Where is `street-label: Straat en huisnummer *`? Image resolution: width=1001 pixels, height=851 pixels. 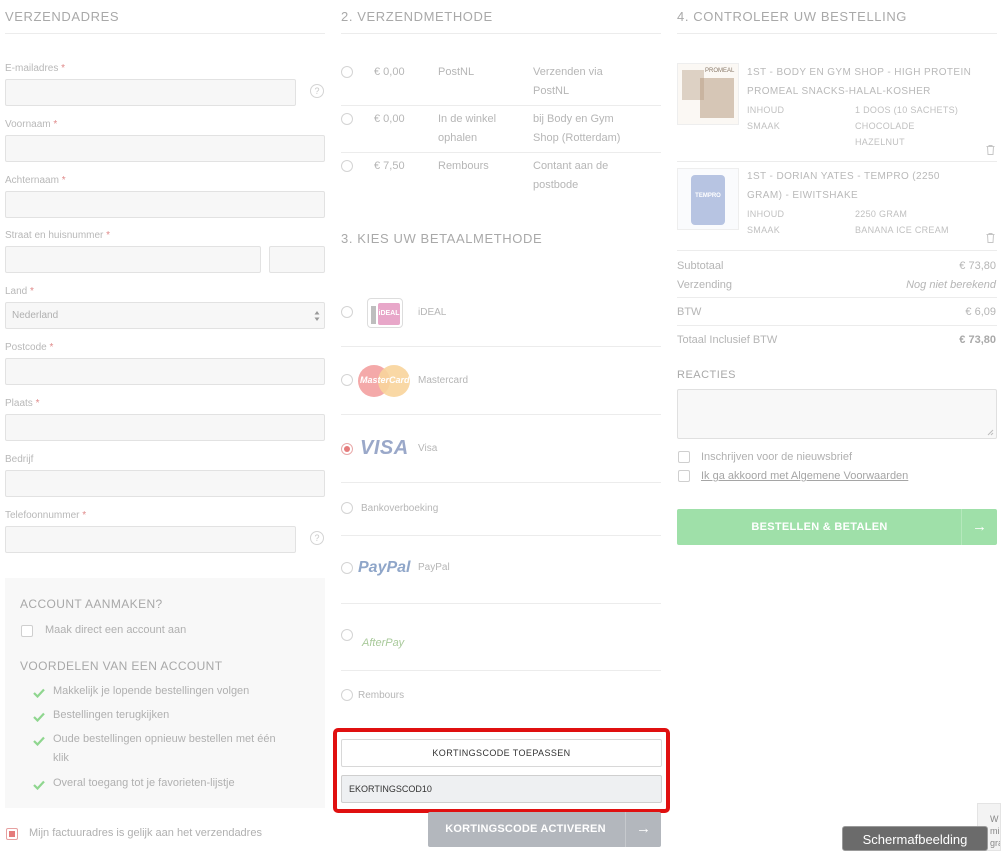
street-label: Straat en huisnummer * is located at coordinates (58, 235).